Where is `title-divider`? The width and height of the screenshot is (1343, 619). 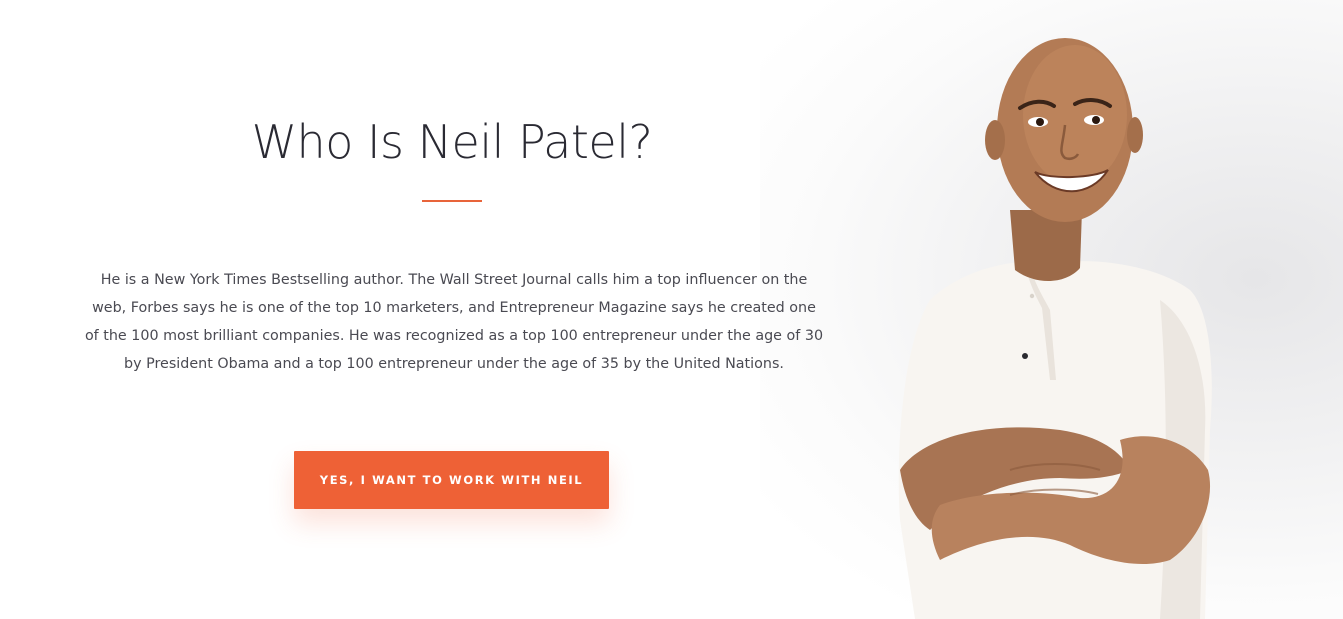 title-divider is located at coordinates (452, 201).